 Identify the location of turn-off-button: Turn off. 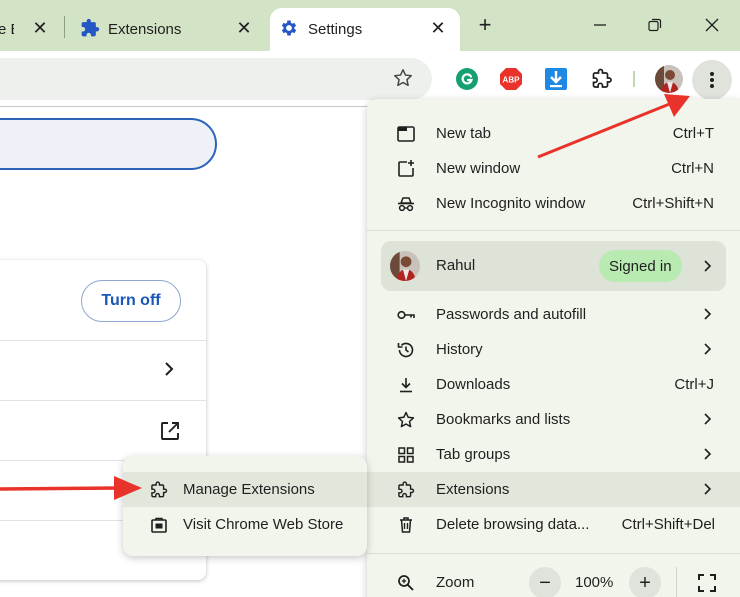
(131, 301).